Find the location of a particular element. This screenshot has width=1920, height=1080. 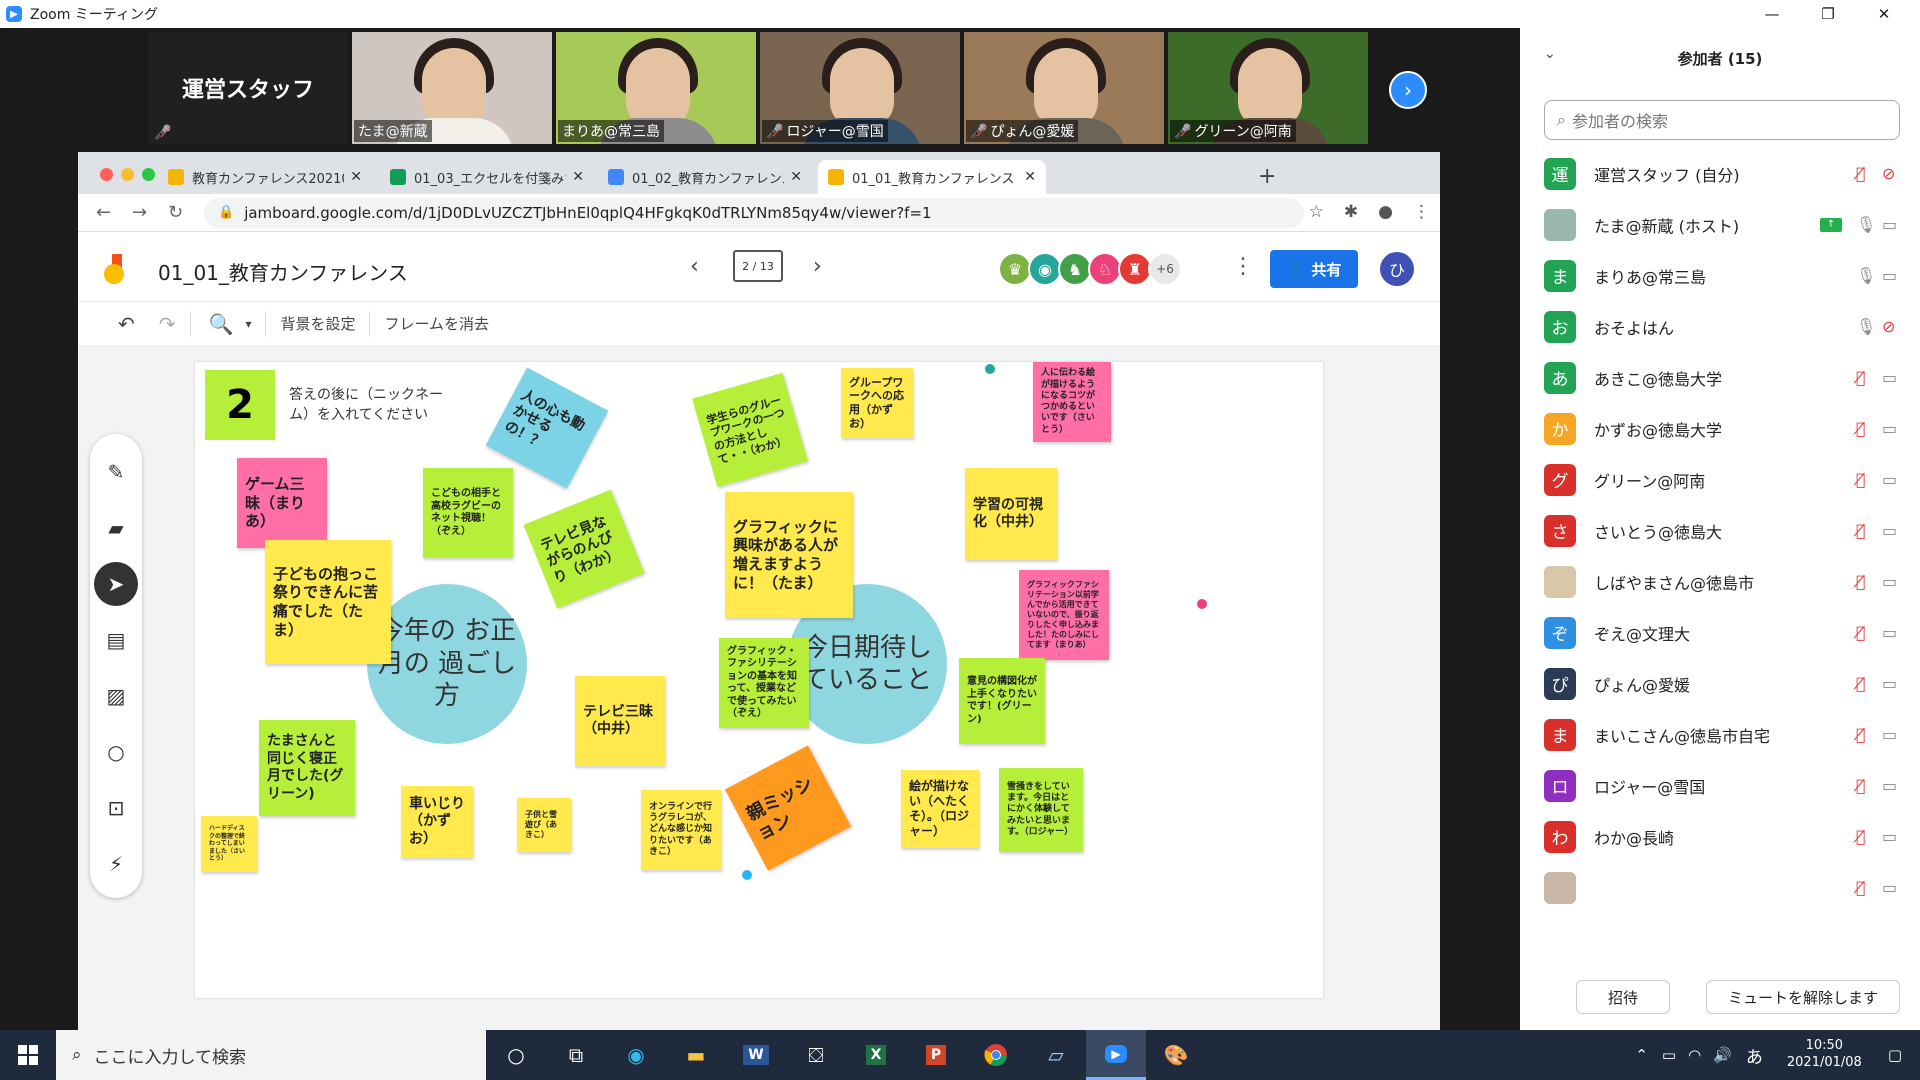

volume-icon: 🔊 is located at coordinates (1722, 1055).